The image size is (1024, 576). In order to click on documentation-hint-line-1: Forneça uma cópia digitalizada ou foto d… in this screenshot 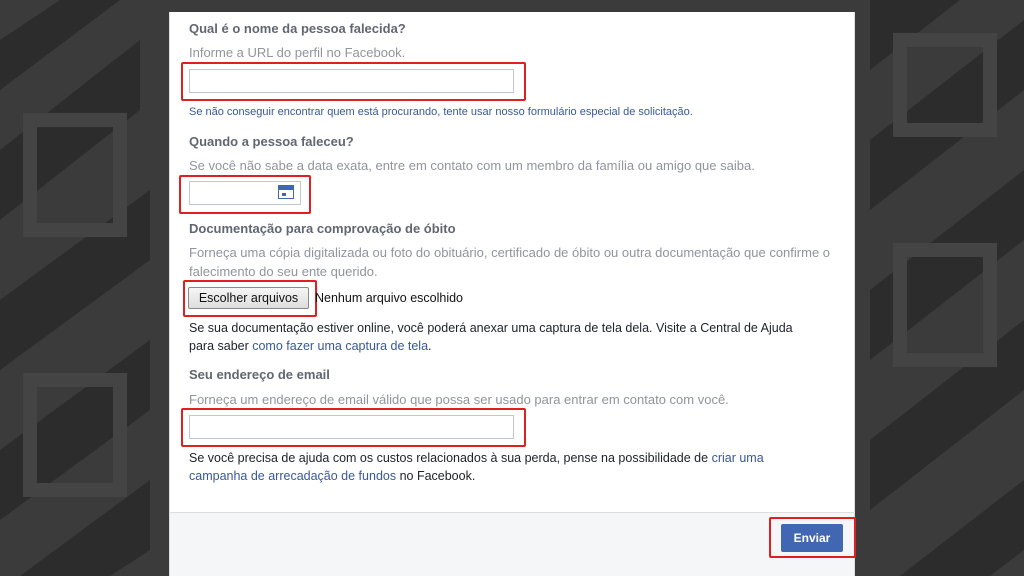, I will do `click(510, 252)`.